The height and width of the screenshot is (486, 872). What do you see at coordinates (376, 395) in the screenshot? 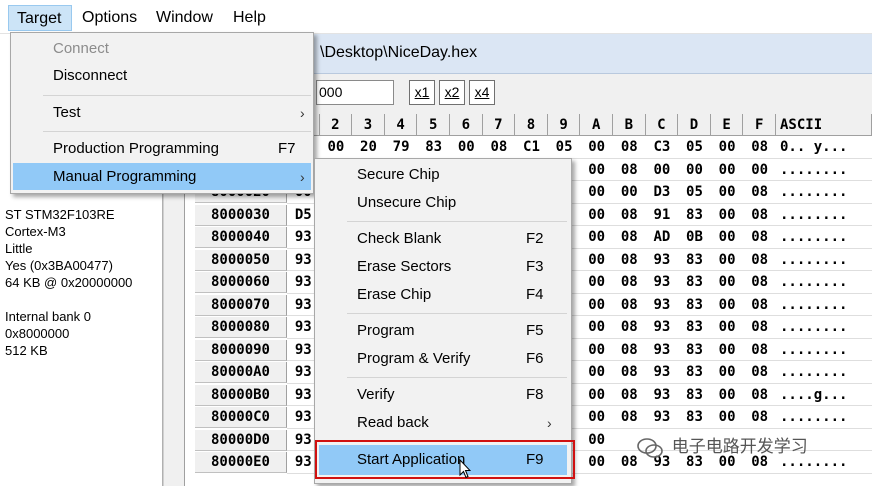
I see `menu-item-verify: Verify` at bounding box center [376, 395].